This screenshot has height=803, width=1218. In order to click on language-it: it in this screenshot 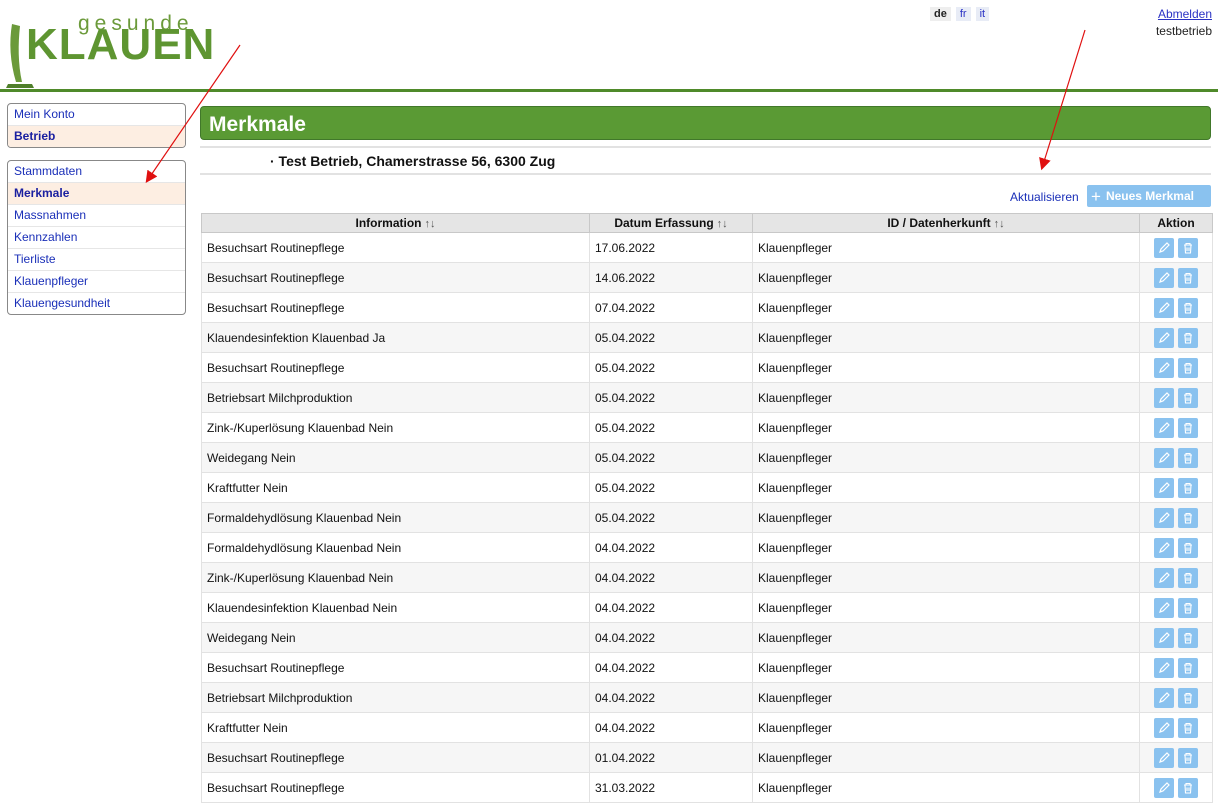, I will do `click(982, 14)`.